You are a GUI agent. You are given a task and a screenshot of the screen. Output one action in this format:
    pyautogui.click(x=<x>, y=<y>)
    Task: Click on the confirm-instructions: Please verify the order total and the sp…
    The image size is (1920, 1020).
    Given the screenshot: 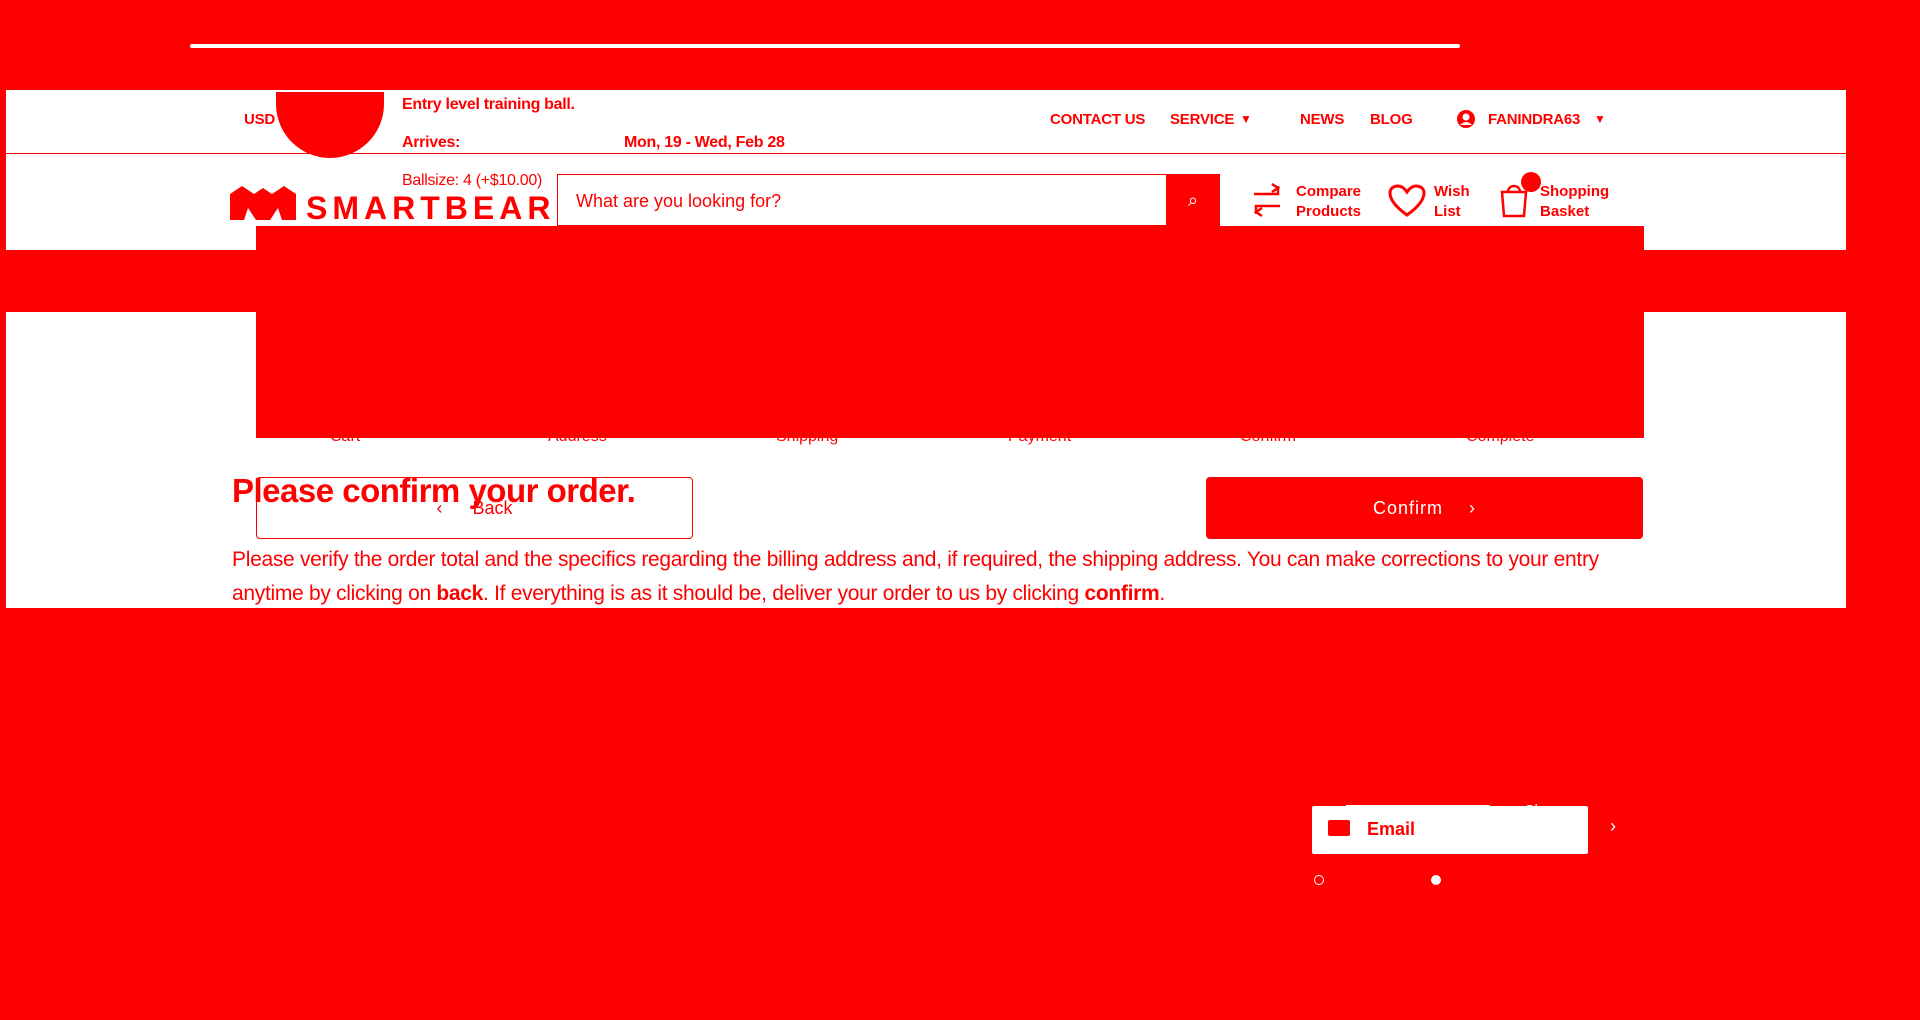 What is the action you would take?
    pyautogui.click(x=942, y=577)
    